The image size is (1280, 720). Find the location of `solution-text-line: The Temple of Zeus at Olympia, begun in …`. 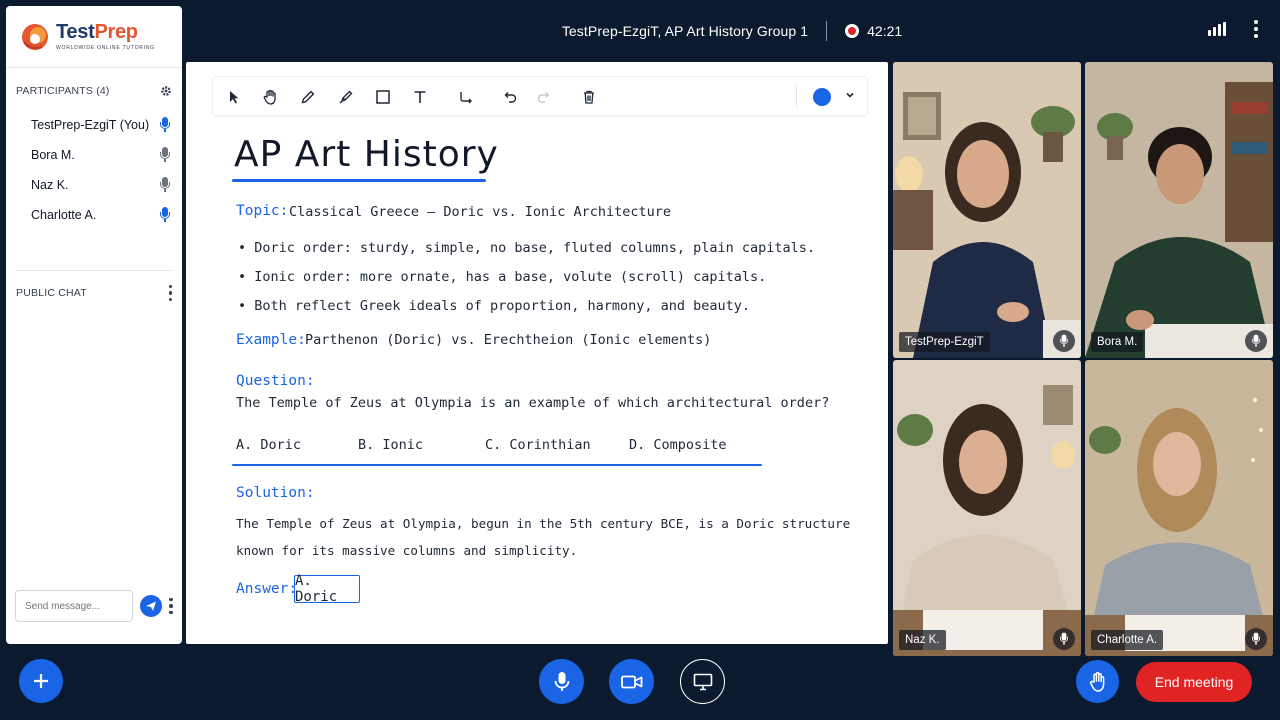

solution-text-line: The Temple of Zeus at Olympia, begun in … is located at coordinates (543, 523).